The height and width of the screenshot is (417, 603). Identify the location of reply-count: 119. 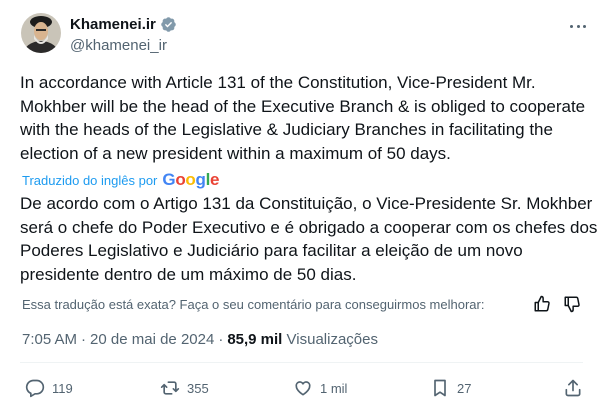
(62, 388).